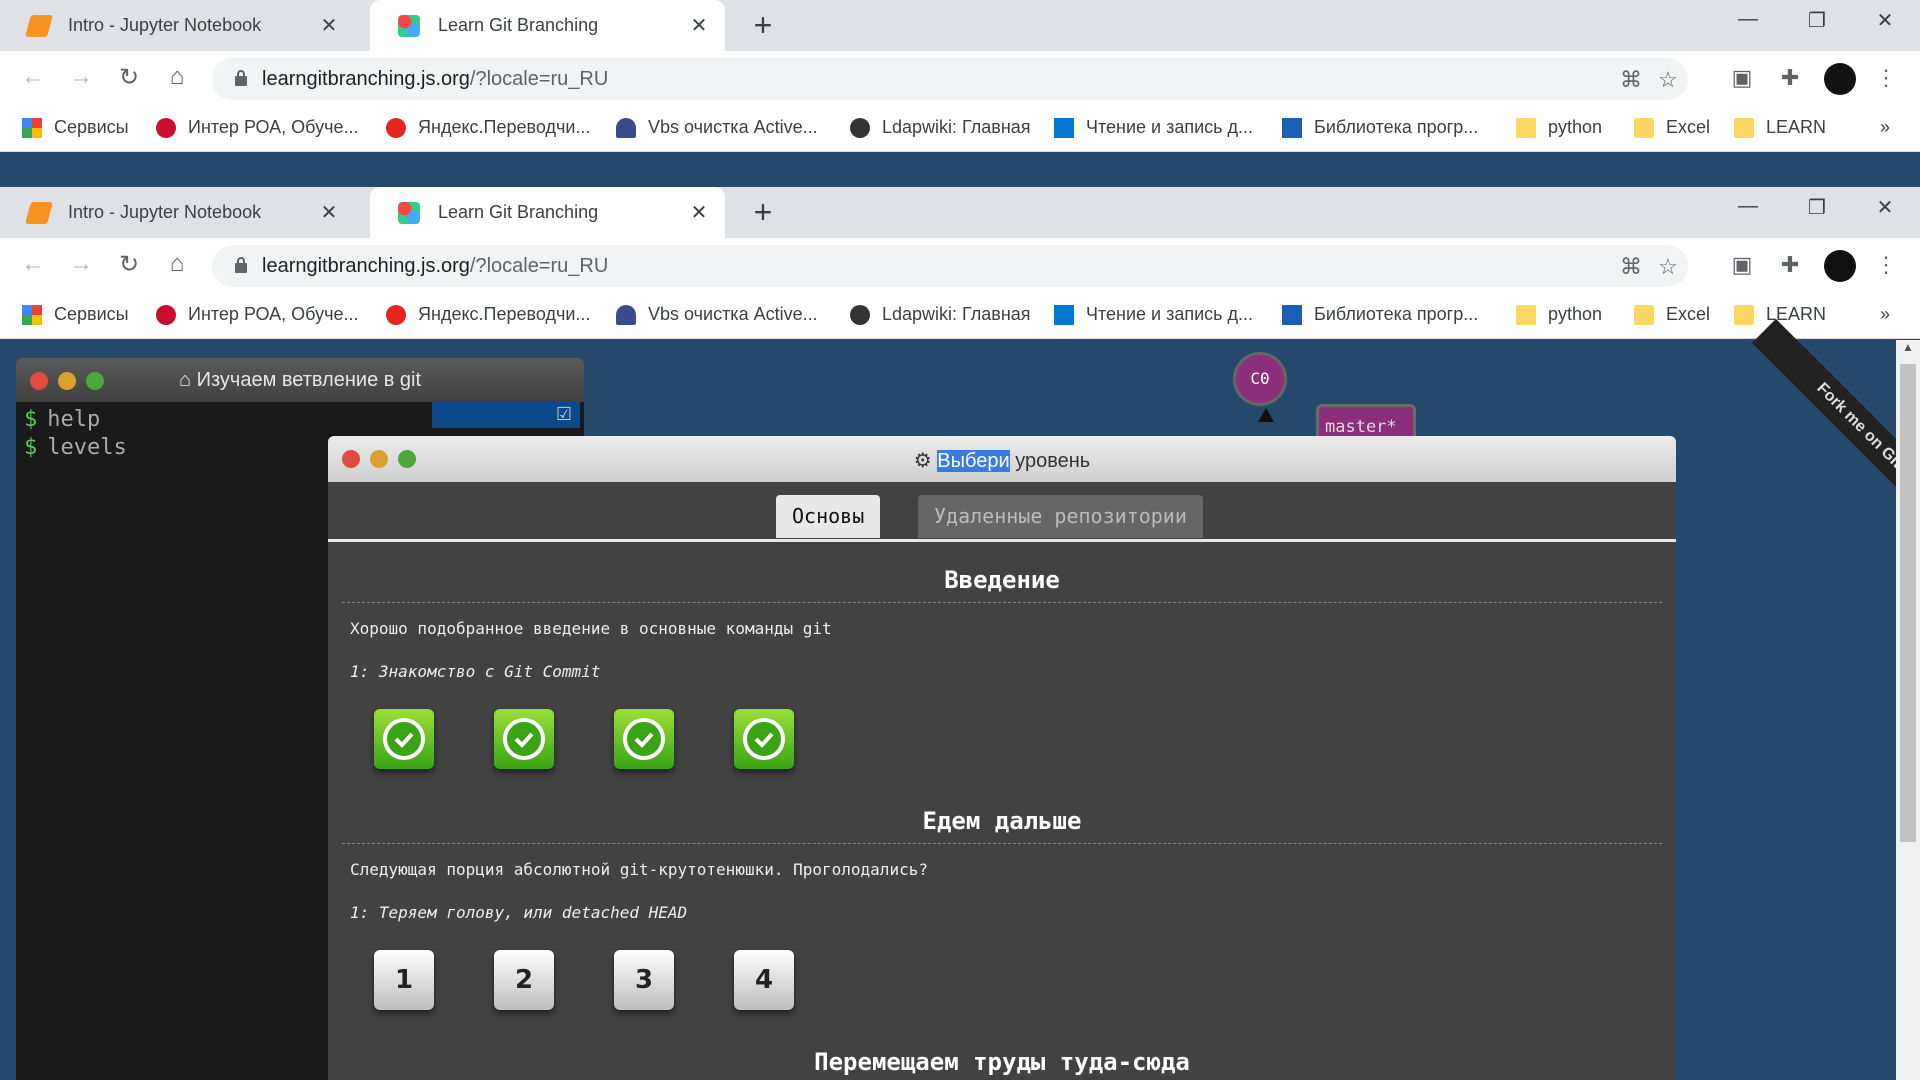  I want to click on wiki-icon, so click(860, 314).